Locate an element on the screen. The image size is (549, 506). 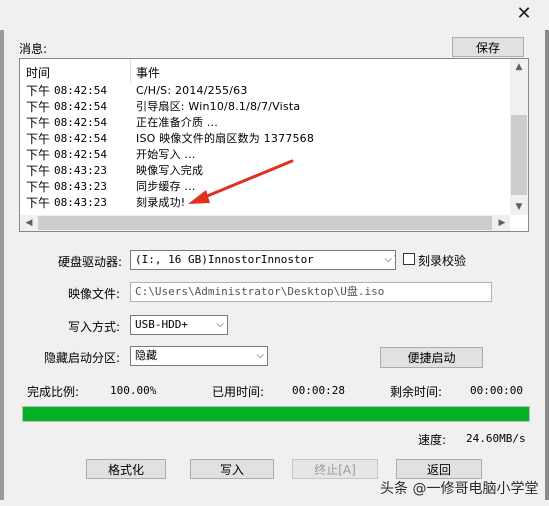
column-header-time: 时间 is located at coordinates (38, 72).